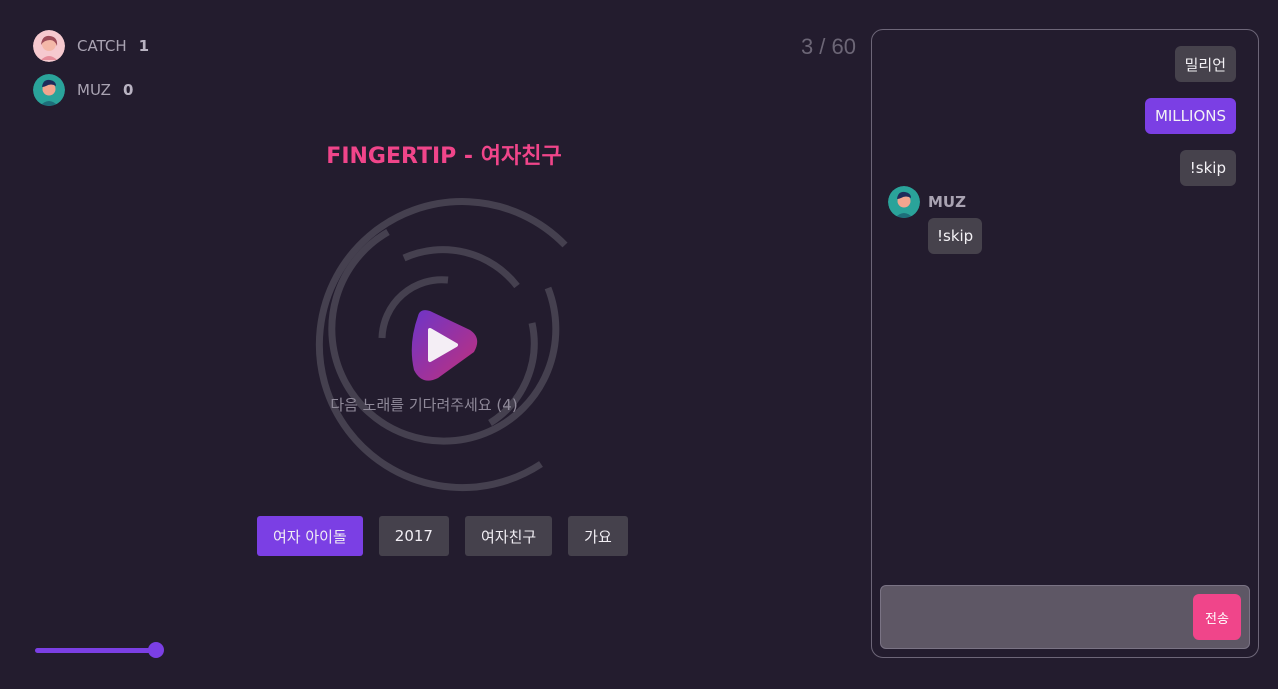 The image size is (1278, 689). I want to click on tag-chip: 여자 아이돌, so click(310, 536).